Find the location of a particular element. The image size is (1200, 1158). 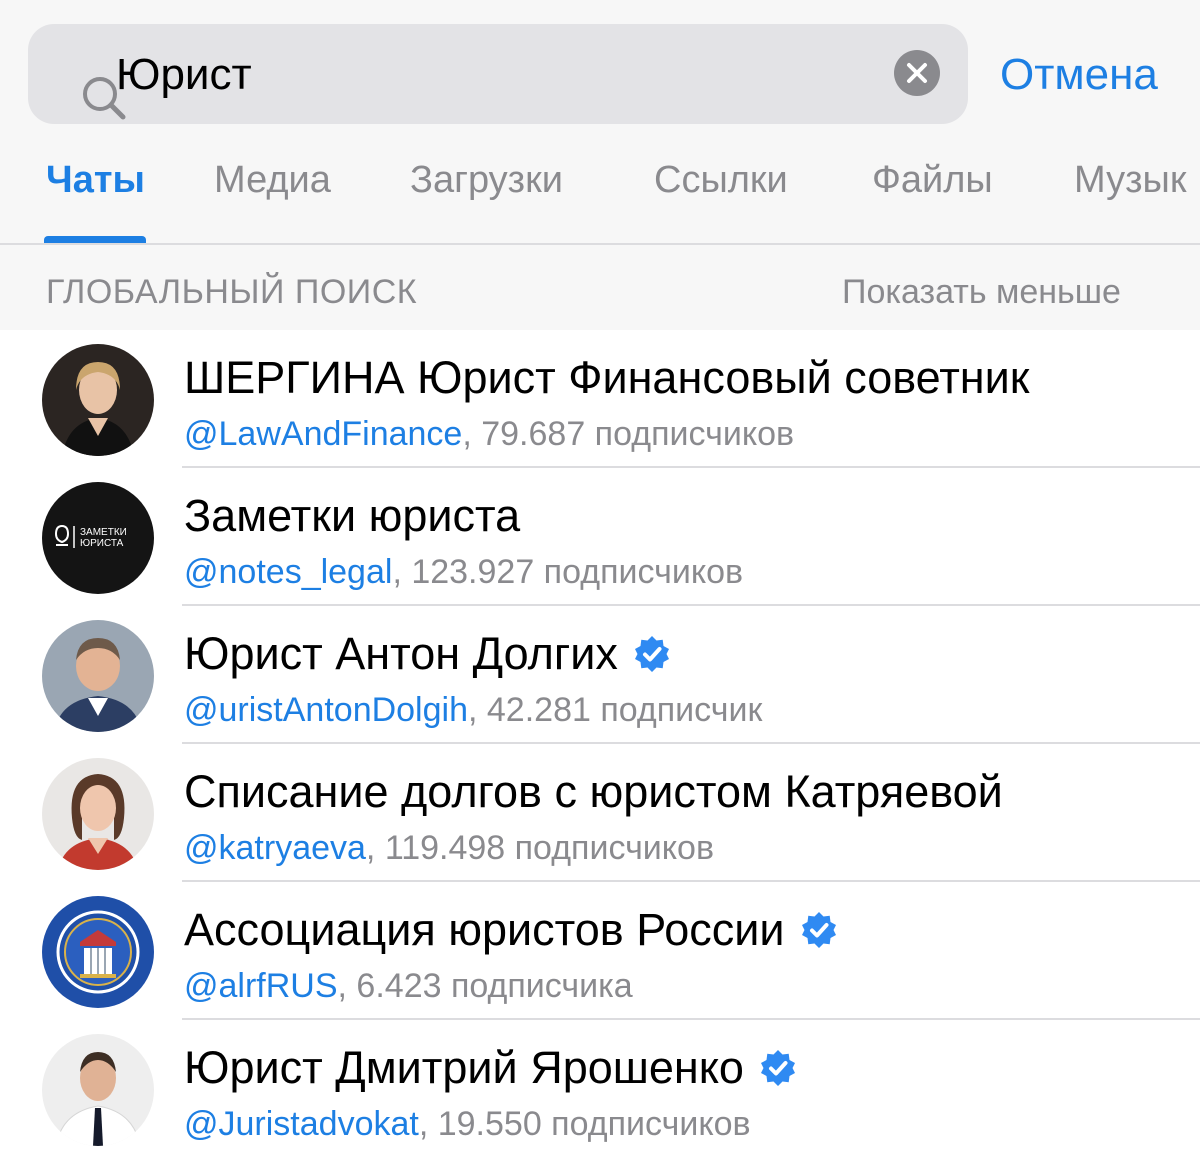

tab-links: Ссылки is located at coordinates (721, 180).